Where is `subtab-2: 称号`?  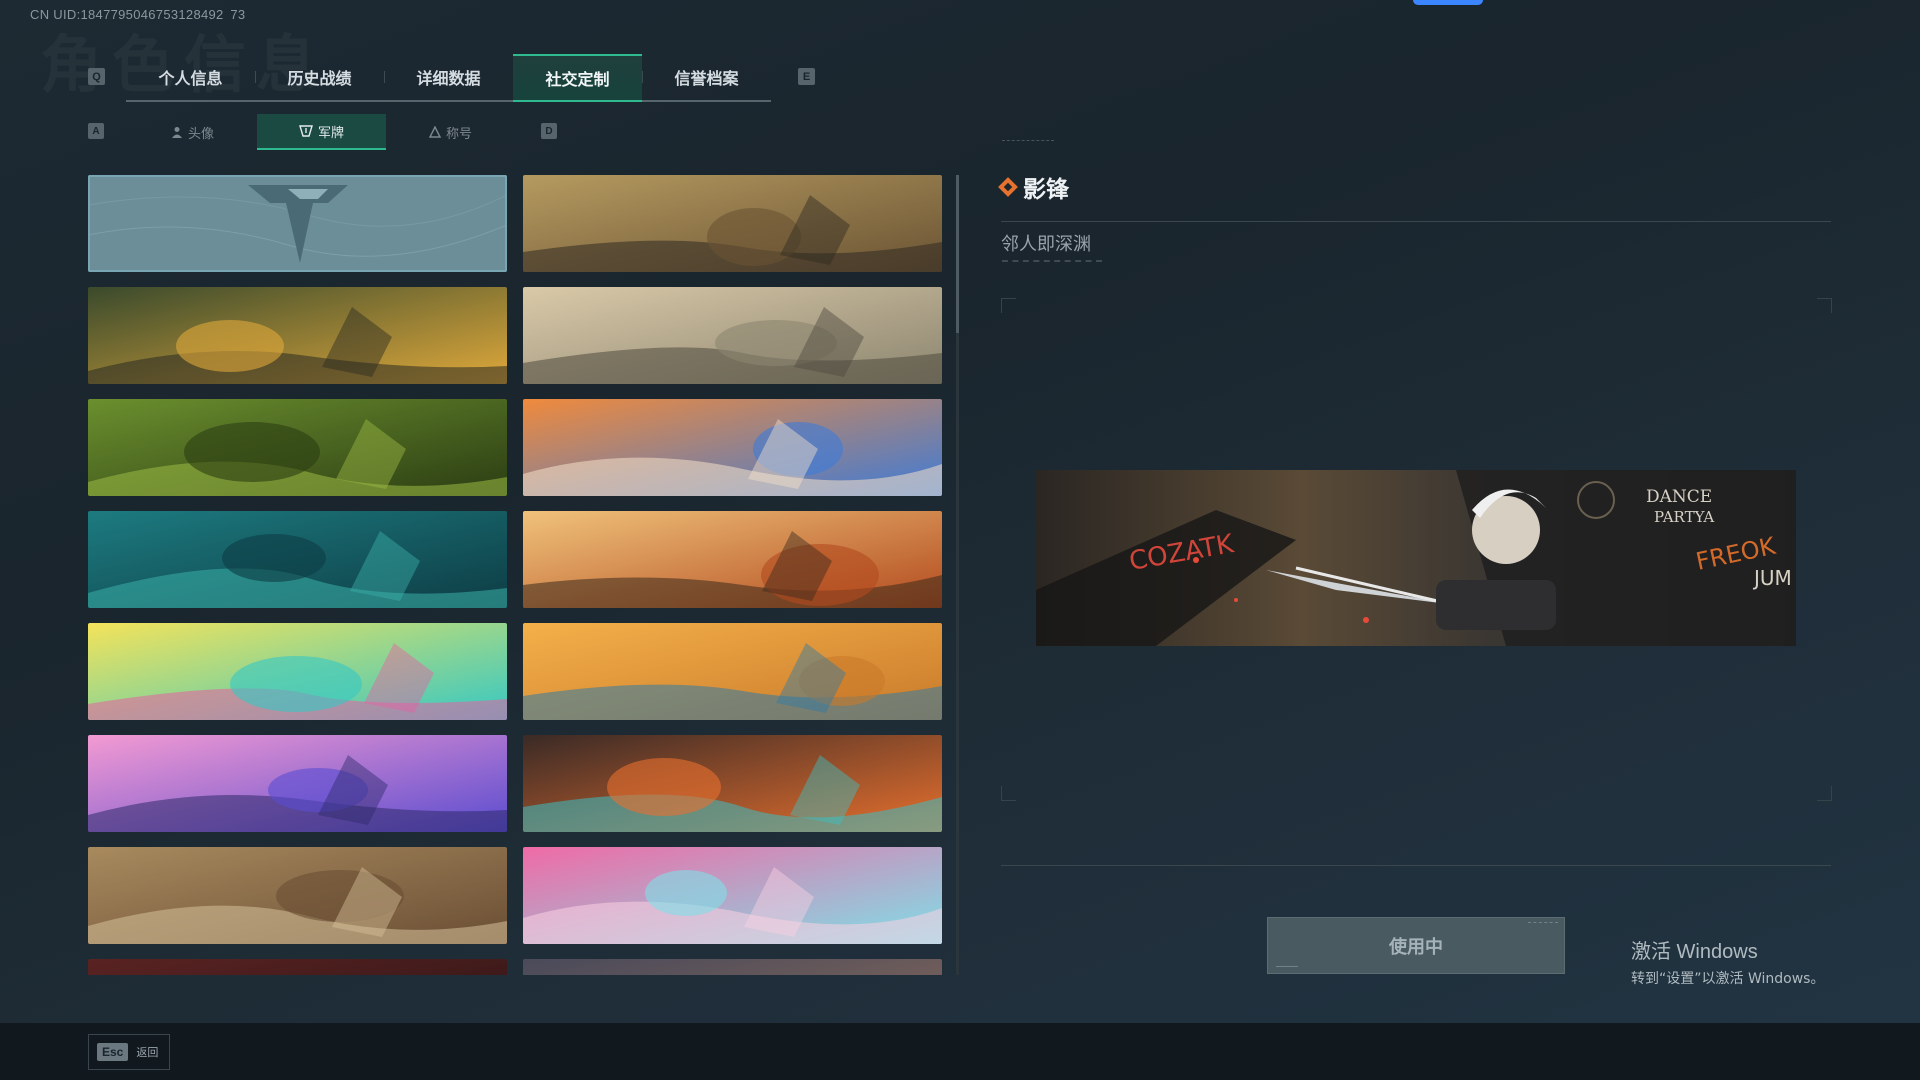 subtab-2: 称号 is located at coordinates (450, 132).